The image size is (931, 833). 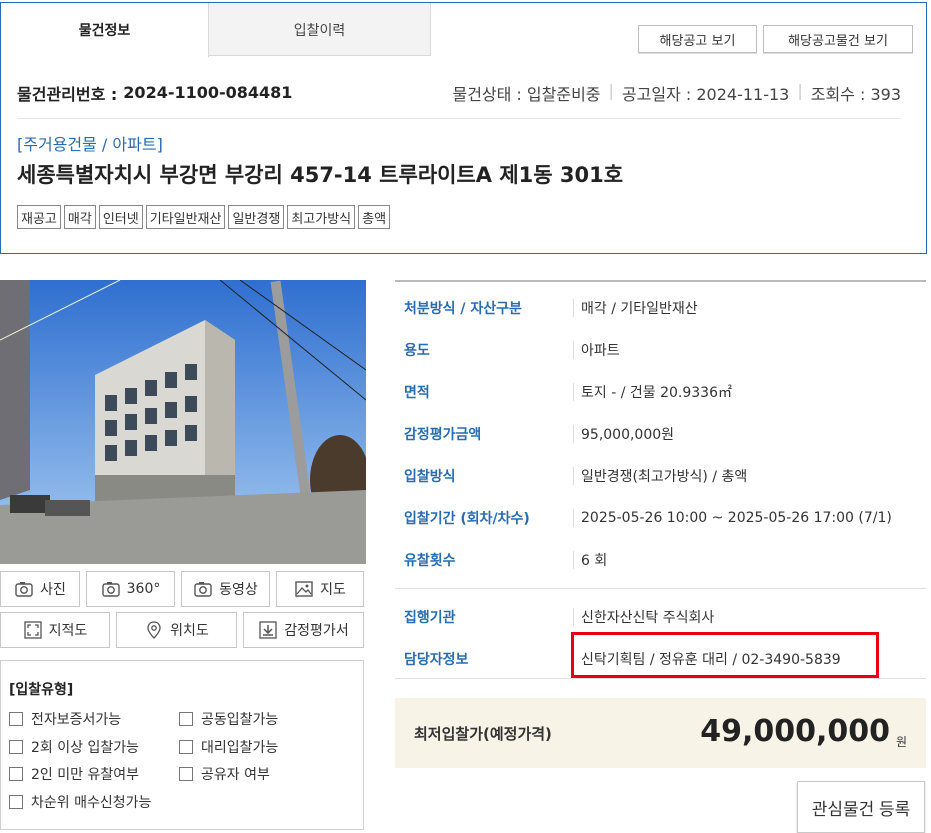 What do you see at coordinates (430, 561) in the screenshot?
I see `info-key: 유찰횟수` at bounding box center [430, 561].